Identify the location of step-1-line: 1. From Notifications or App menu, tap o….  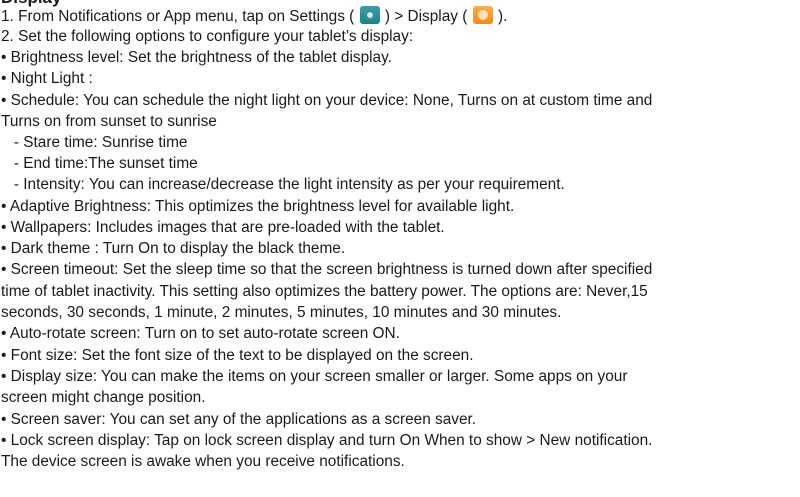
(254, 16).